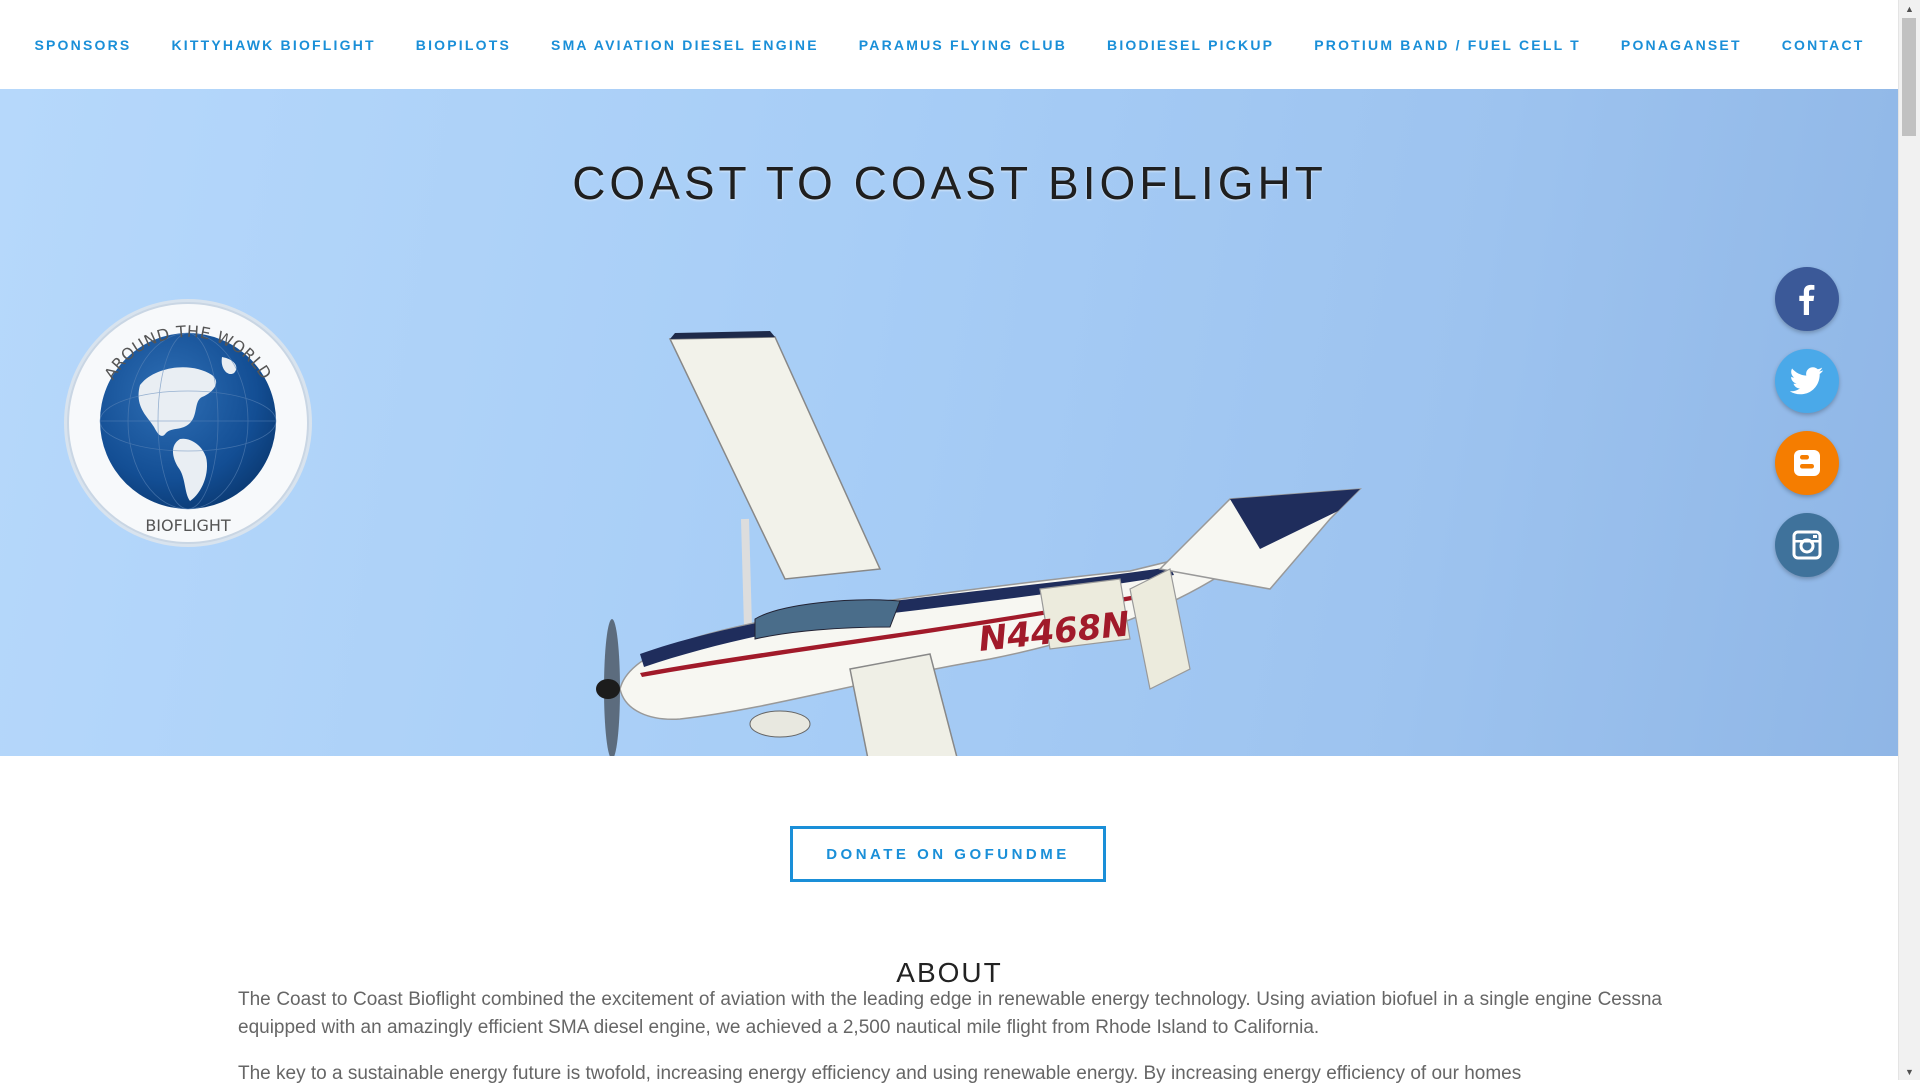 The image size is (1920, 1088). I want to click on nav-link-protium-band: PROTIUM BAND / FUEL CELL T, so click(1447, 45).